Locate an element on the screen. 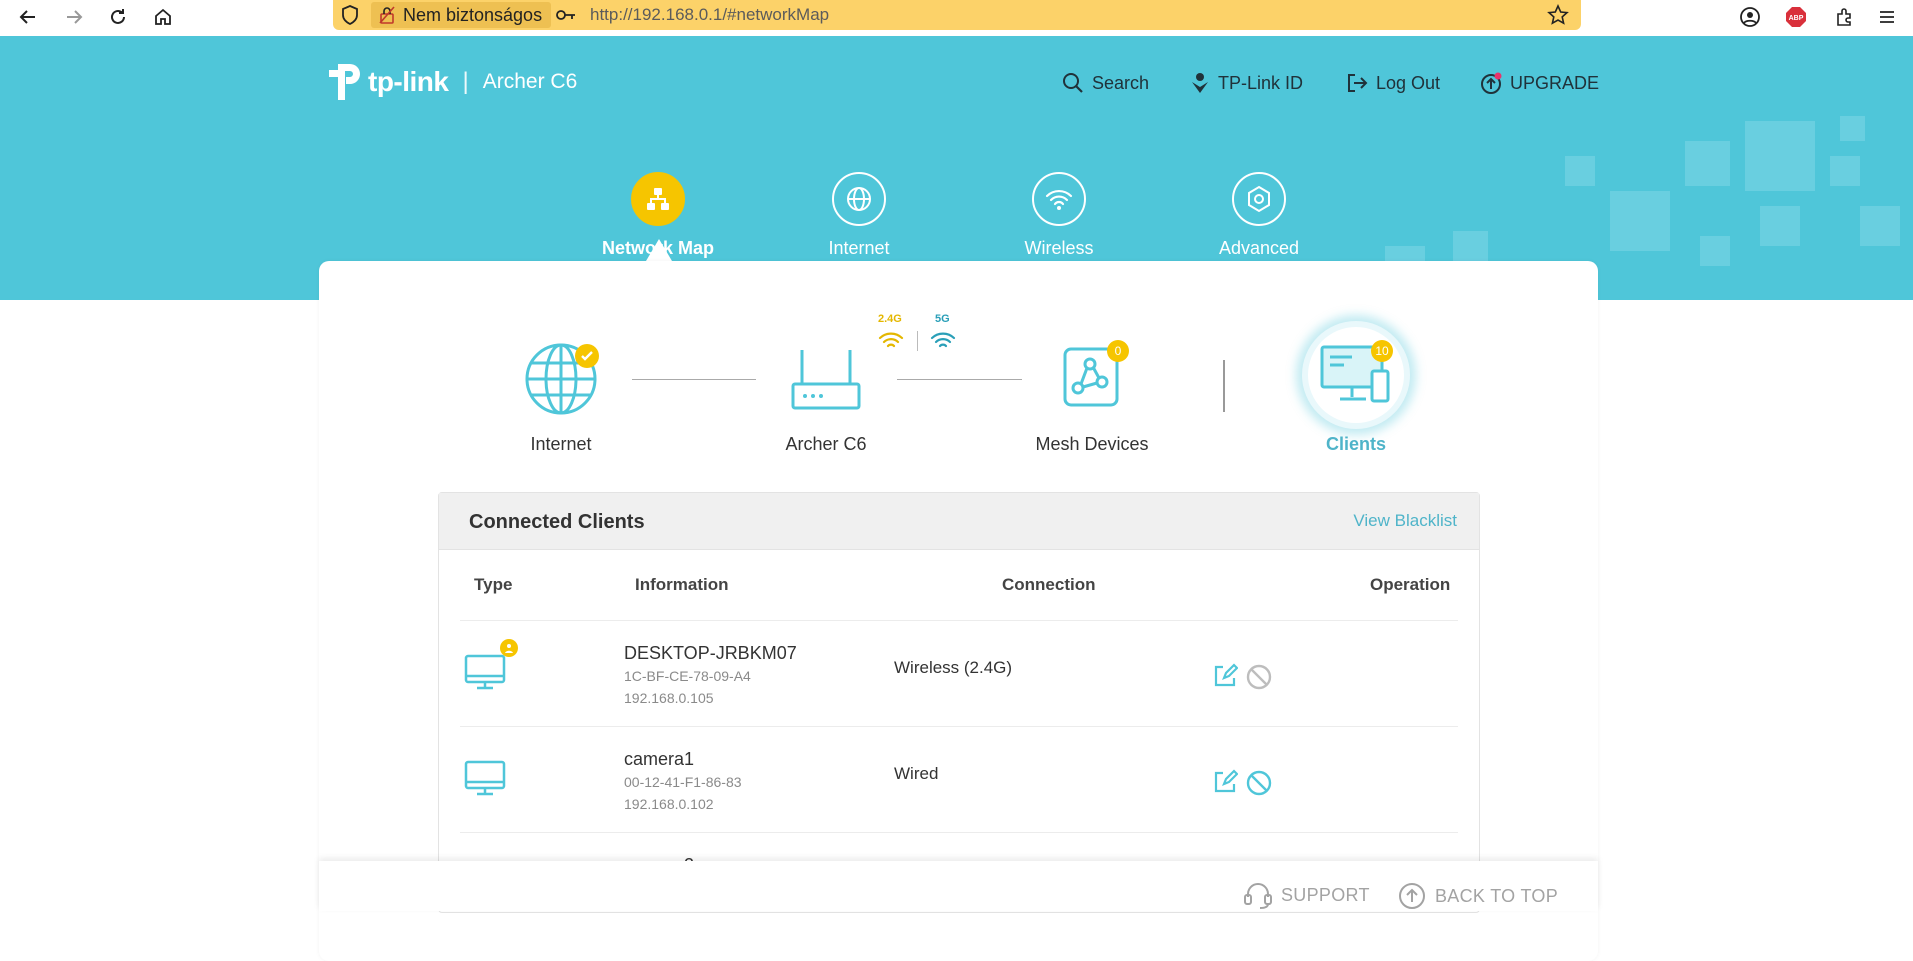 The image size is (1913, 961). tab-wireless: Wireless is located at coordinates (1059, 215).